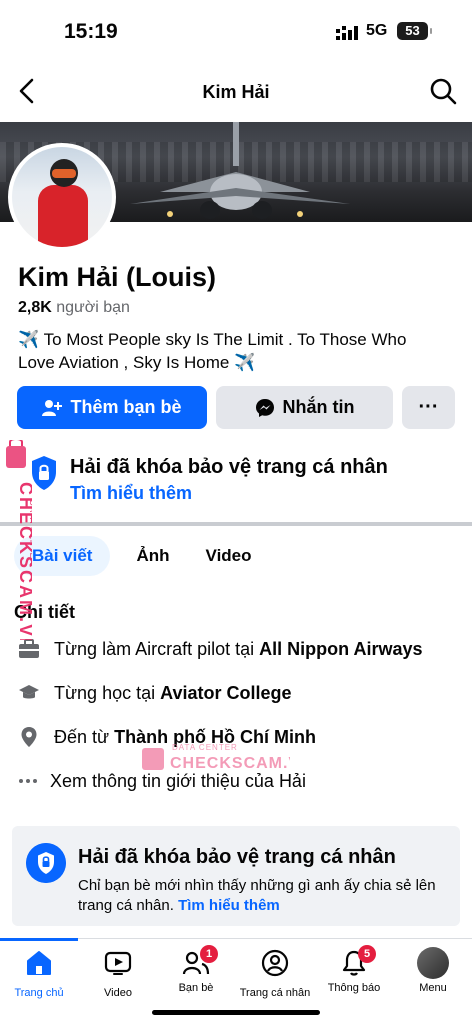  I want to click on detail-work-place: All Nippon Airways, so click(340, 649).